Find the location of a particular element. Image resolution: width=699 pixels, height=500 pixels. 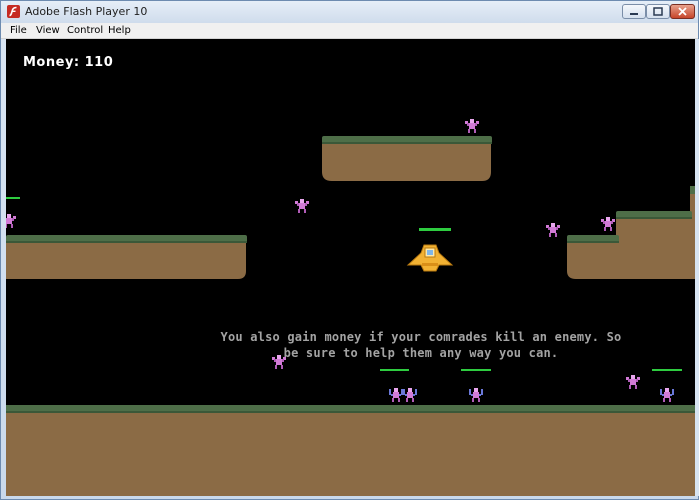

tutorial-line: be sure to help them any way you can. is located at coordinates (421, 353).